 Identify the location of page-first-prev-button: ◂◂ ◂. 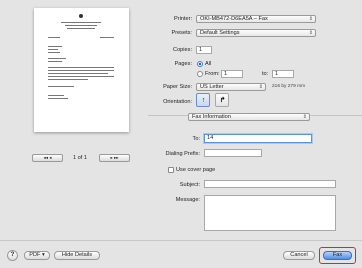
(47, 158).